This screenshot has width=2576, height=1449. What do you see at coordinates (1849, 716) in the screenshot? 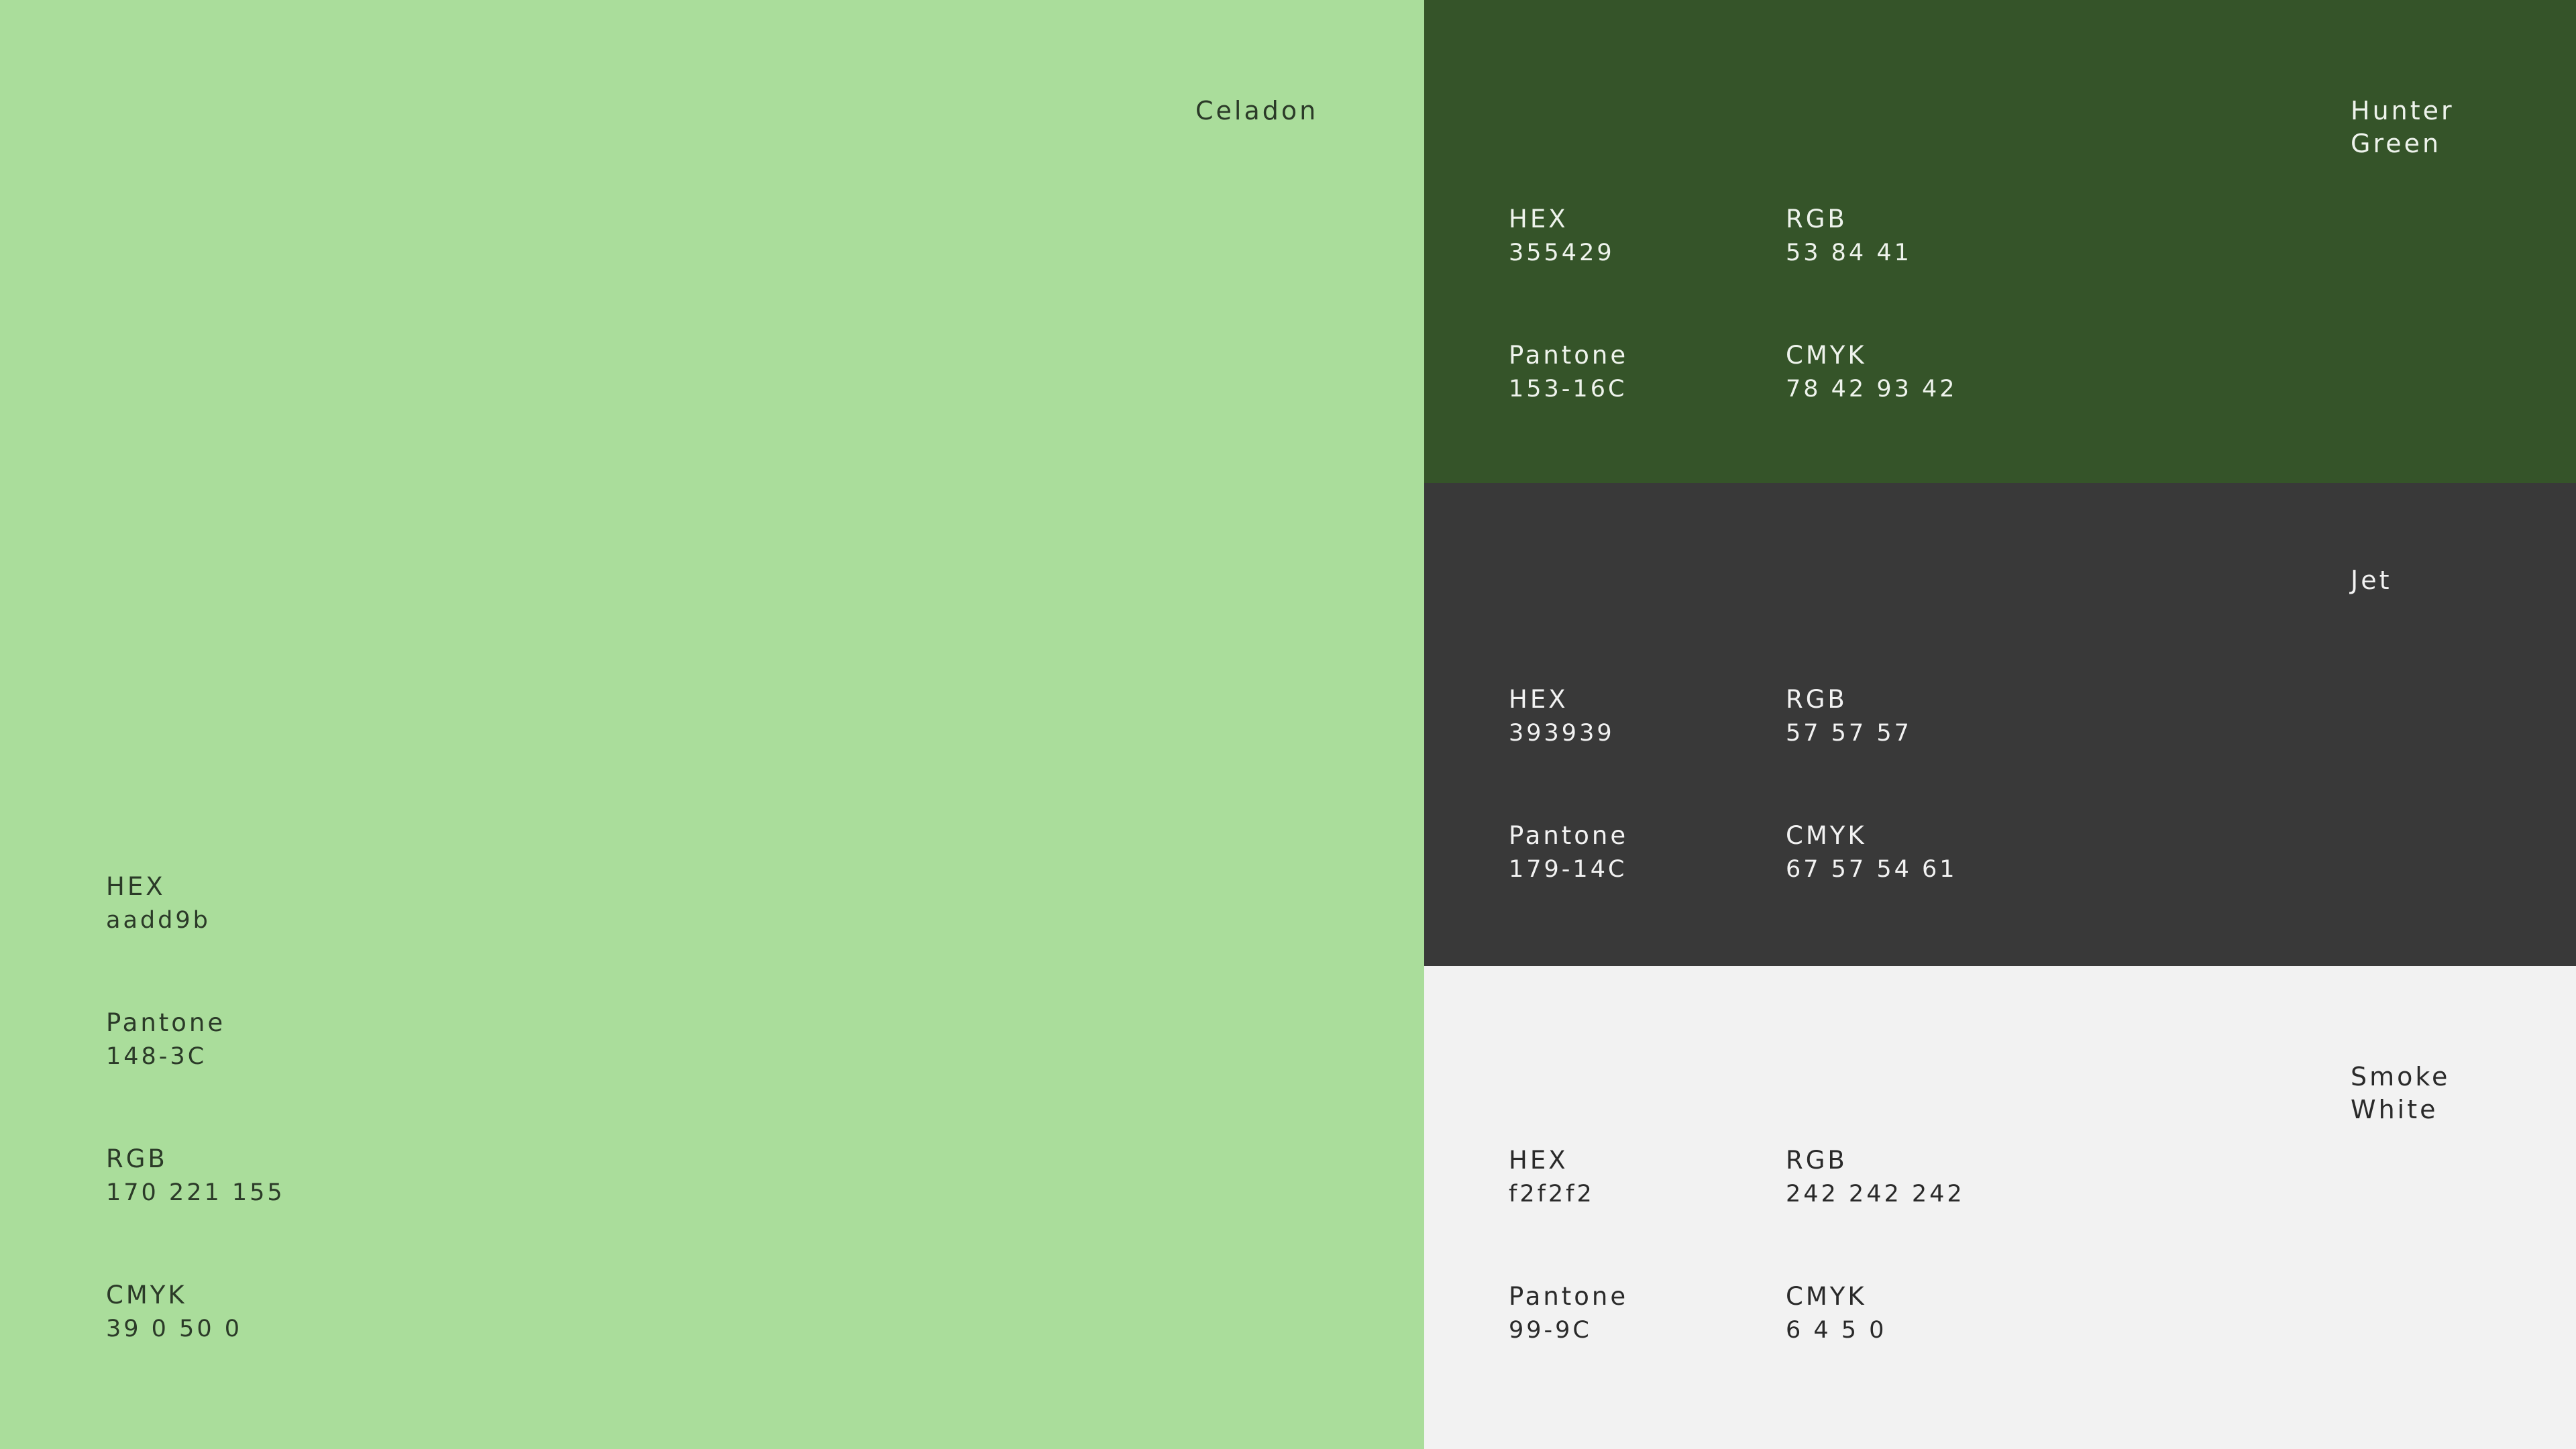
I see `rgb-spec: RGB 57 57 57` at bounding box center [1849, 716].